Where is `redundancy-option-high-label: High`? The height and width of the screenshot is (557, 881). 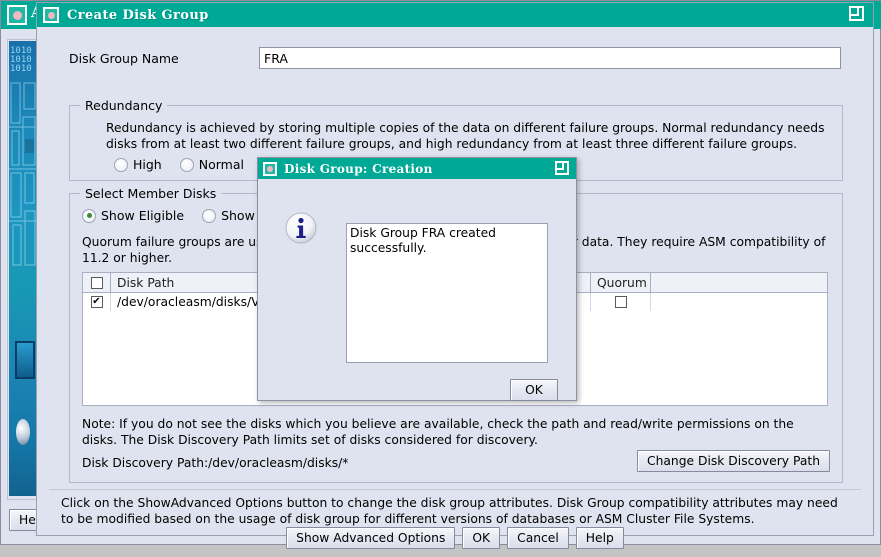
redundancy-option-high-label: High is located at coordinates (147, 164).